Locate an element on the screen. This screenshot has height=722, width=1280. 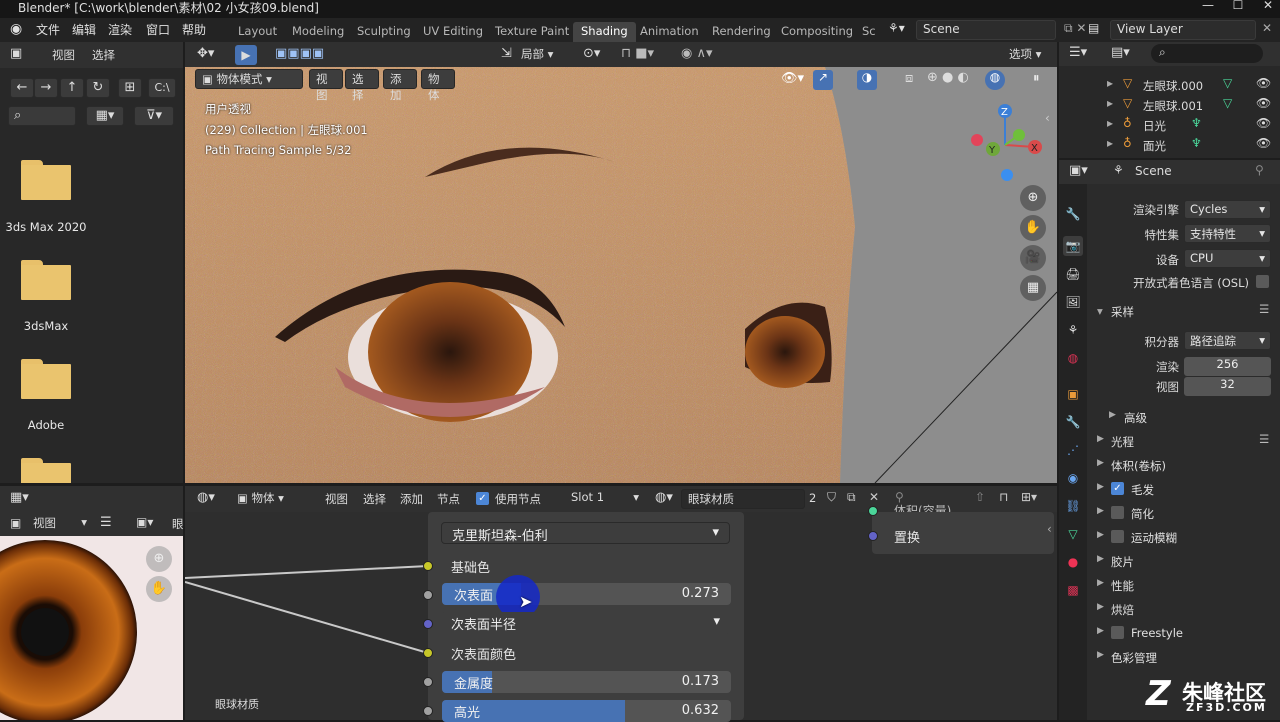
hair-checkbox: ✓ is located at coordinates (1117, 488).